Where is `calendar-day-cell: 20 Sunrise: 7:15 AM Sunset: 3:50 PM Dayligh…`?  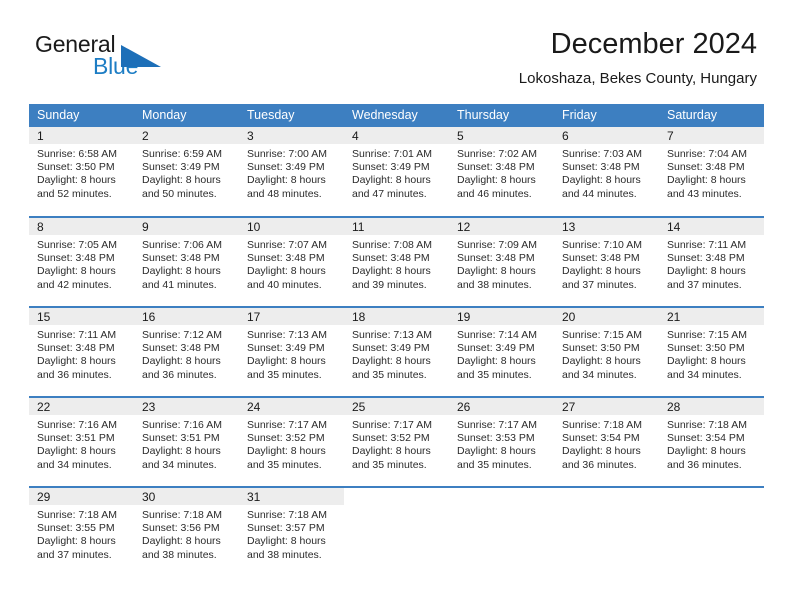
calendar-day-cell: 20 Sunrise: 7:15 AM Sunset: 3:50 PM Dayligh… is located at coordinates (606, 351).